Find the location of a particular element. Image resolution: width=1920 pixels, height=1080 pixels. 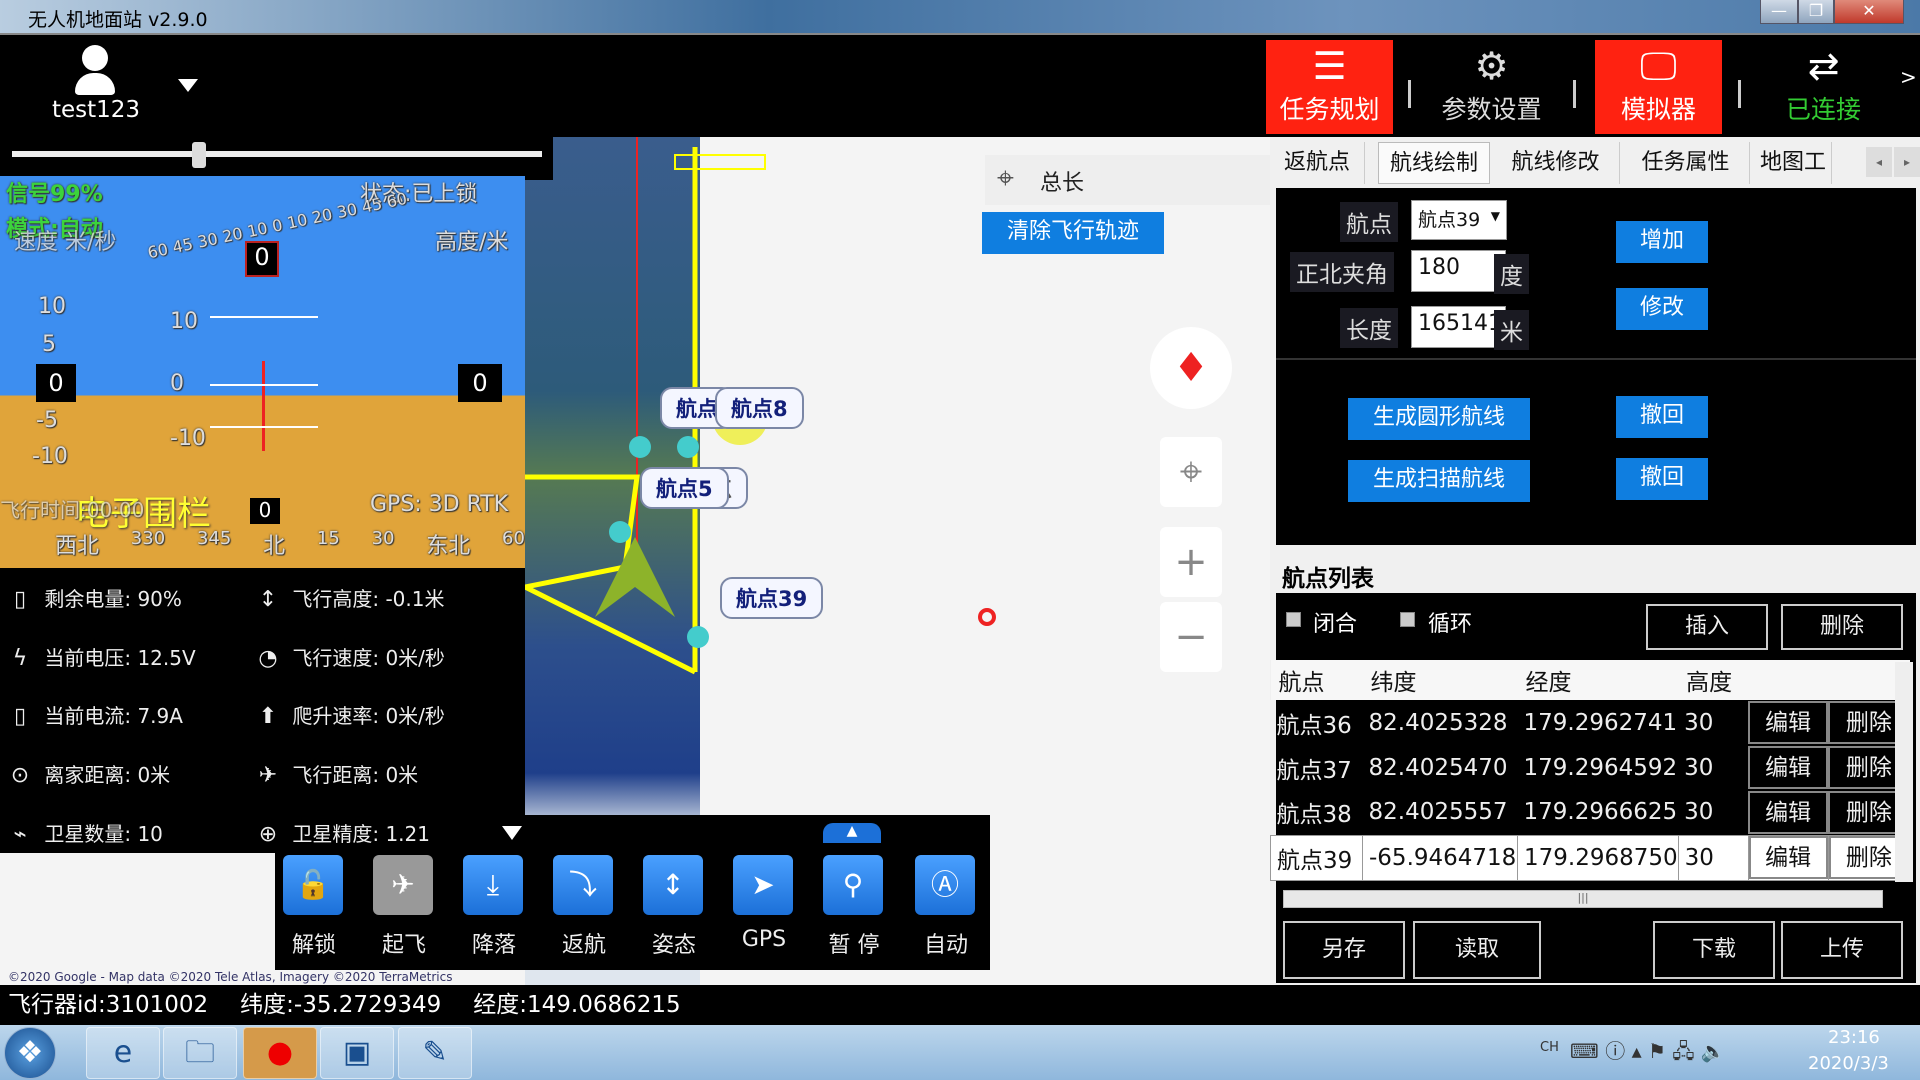

speed-tick: 10 is located at coordinates (52, 306).